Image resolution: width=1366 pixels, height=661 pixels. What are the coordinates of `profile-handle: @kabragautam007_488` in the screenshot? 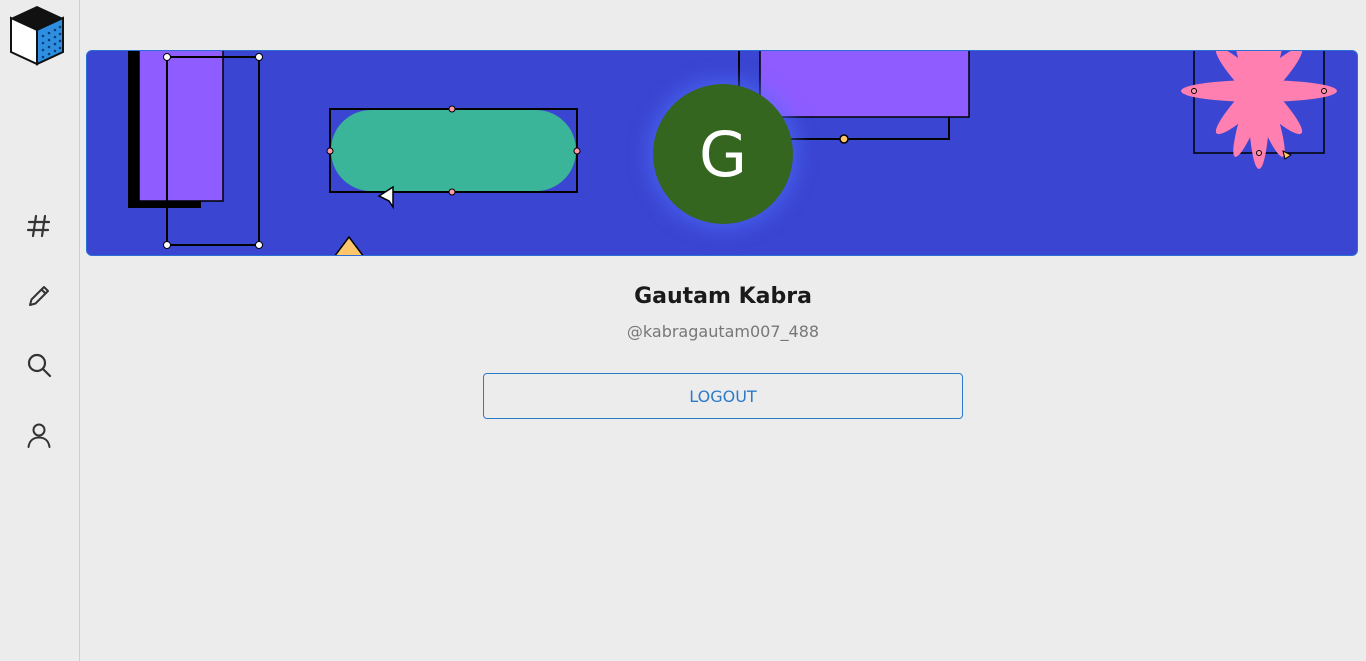 It's located at (723, 331).